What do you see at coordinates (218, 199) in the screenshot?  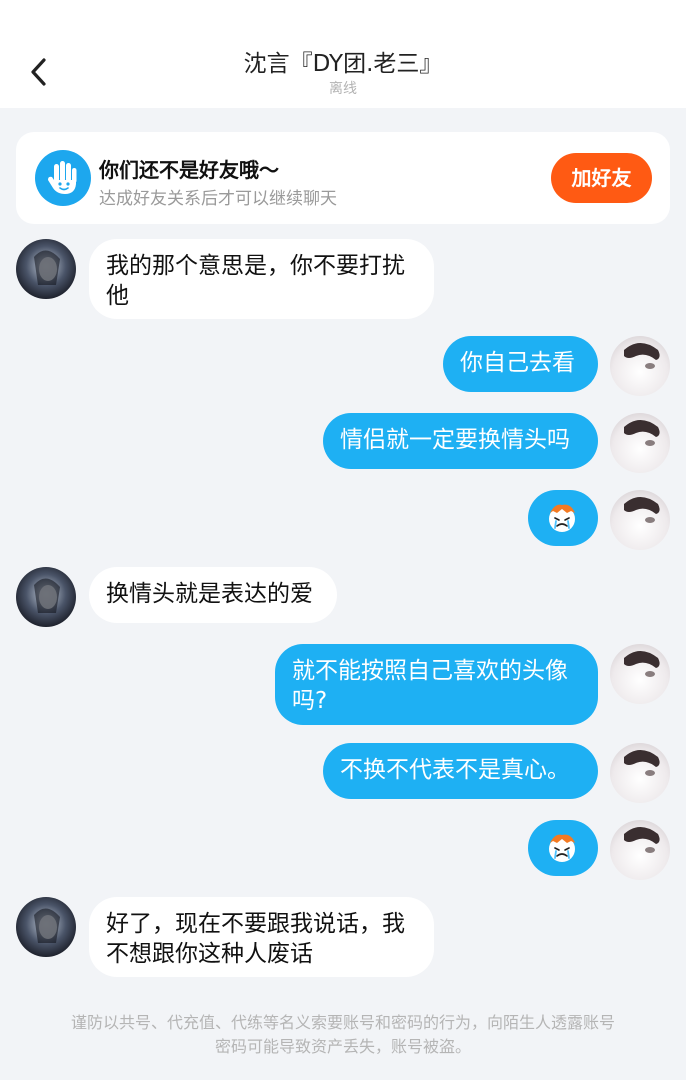 I see `banner-subtitle: 达成好友关系后才可以继续聊天` at bounding box center [218, 199].